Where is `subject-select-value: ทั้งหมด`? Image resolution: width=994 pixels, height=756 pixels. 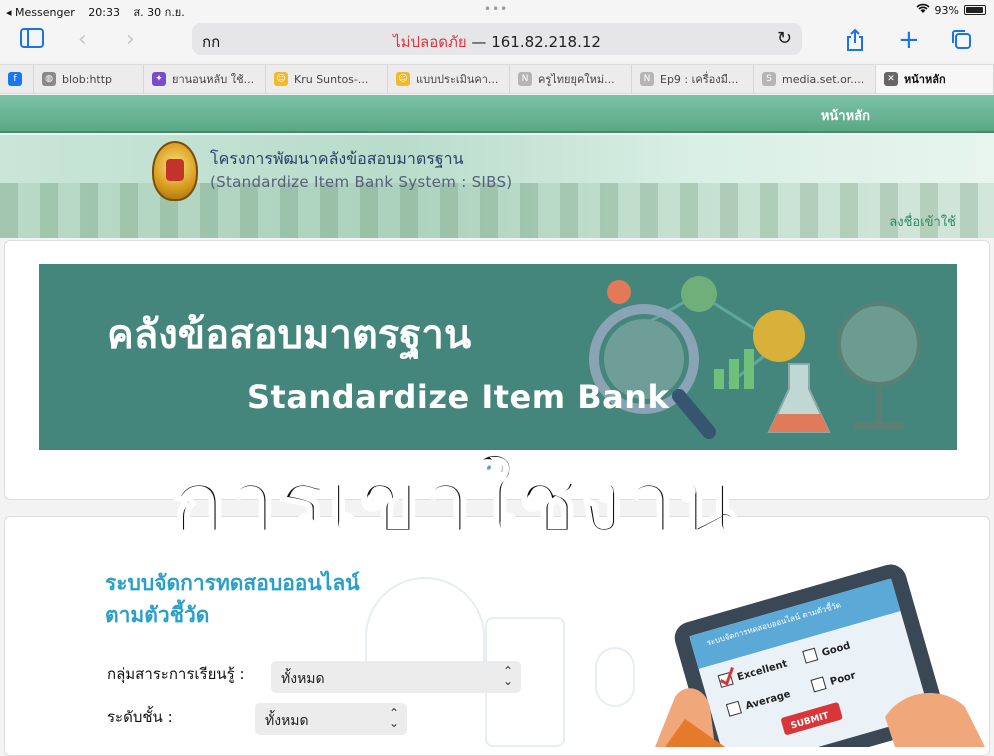 subject-select-value: ทั้งหมด is located at coordinates (303, 679).